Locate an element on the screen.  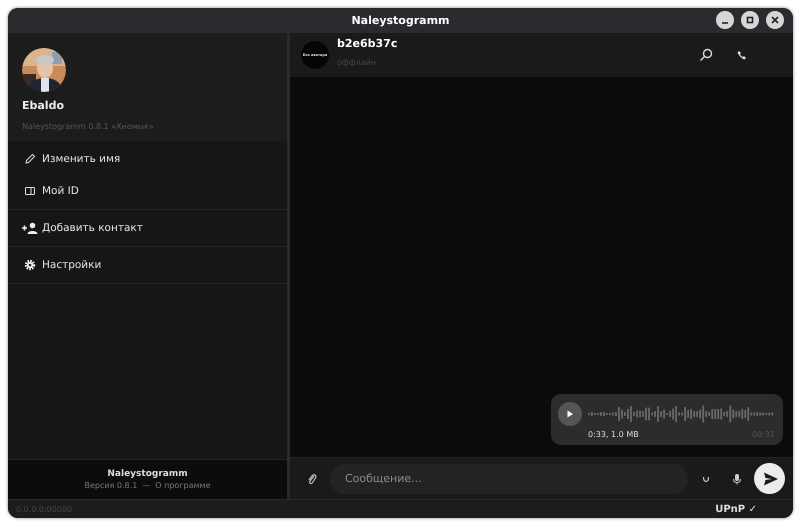
version-text: Версия 0.8.1 is located at coordinates (111, 485).